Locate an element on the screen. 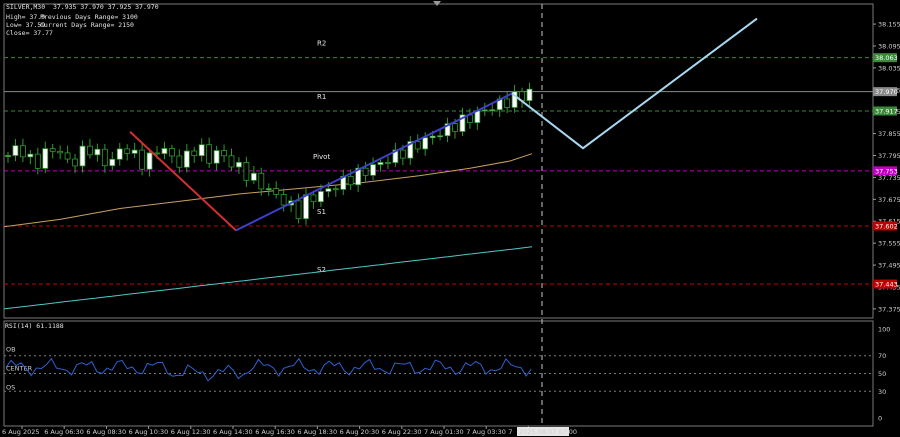 Image resolution: width=900 pixels, height=437 pixels. rsi-os-label: OS is located at coordinates (10, 387).